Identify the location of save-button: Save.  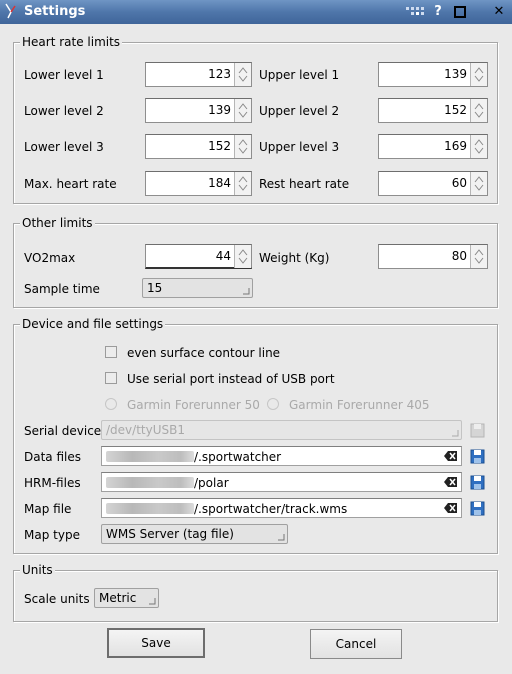
(156, 643).